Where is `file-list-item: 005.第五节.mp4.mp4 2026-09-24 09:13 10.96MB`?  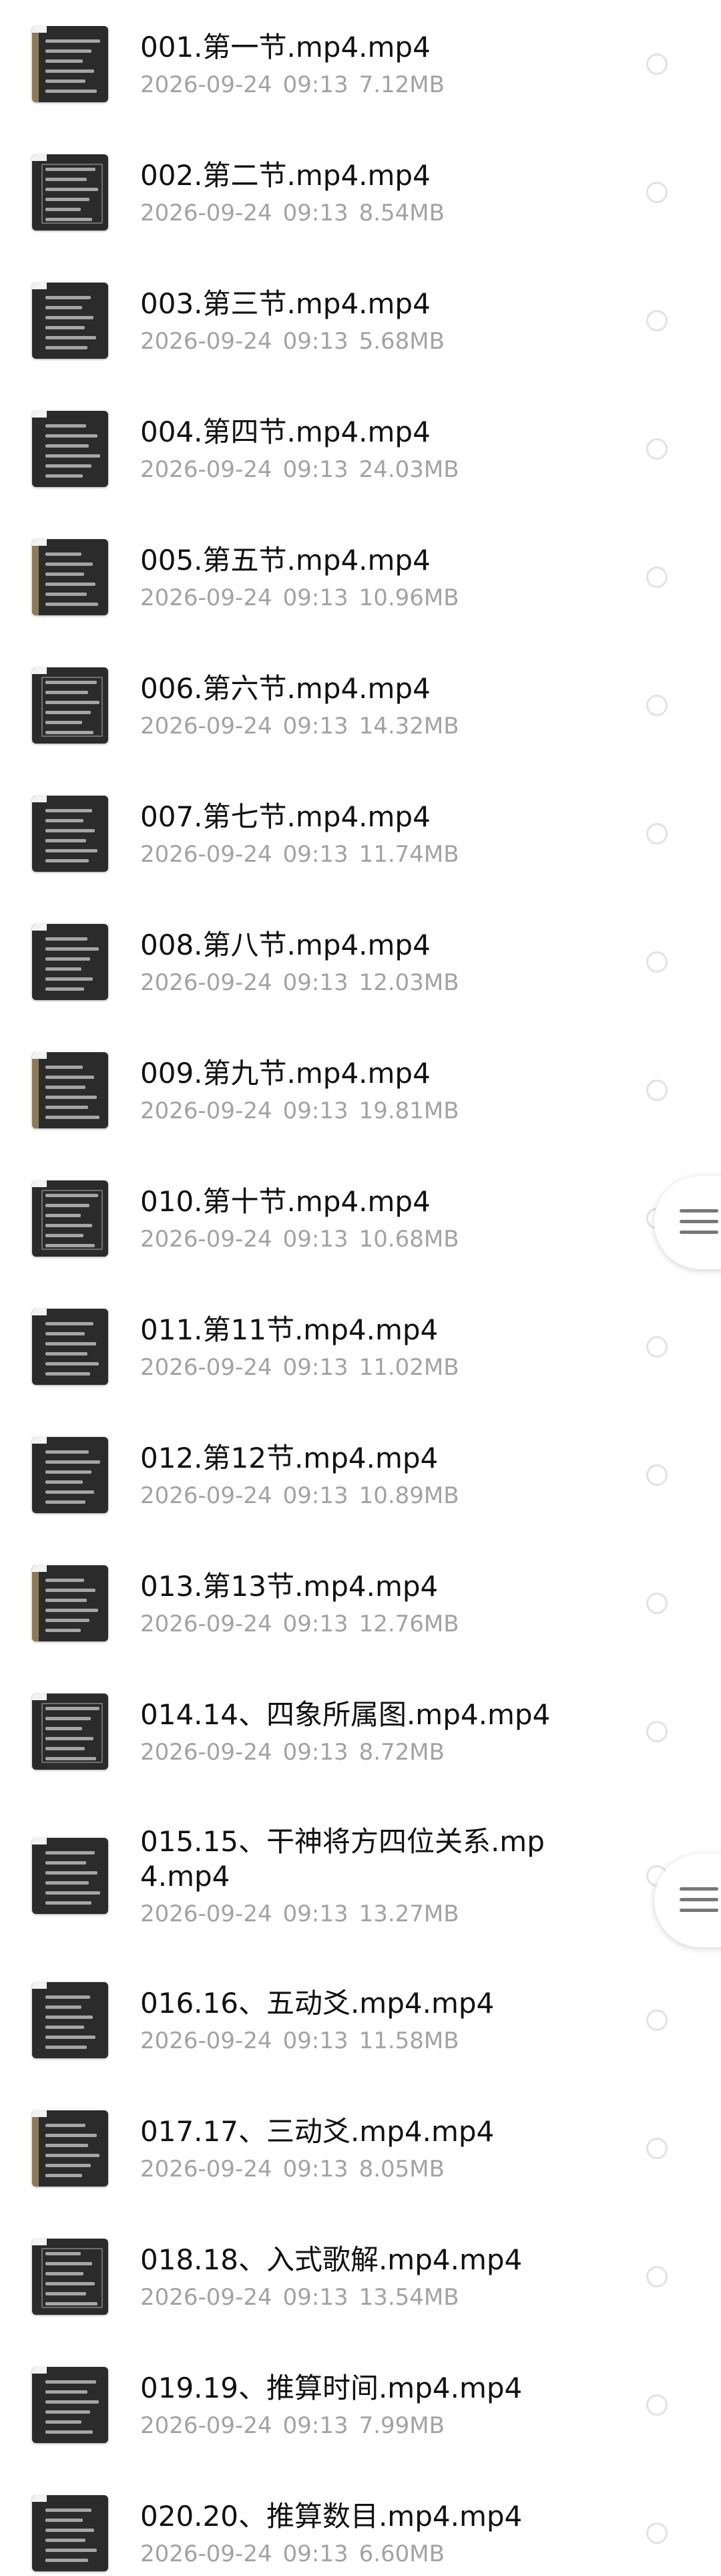 file-list-item: 005.第五节.mp4.mp4 2026-09-24 09:13 10.96MB is located at coordinates (360, 577).